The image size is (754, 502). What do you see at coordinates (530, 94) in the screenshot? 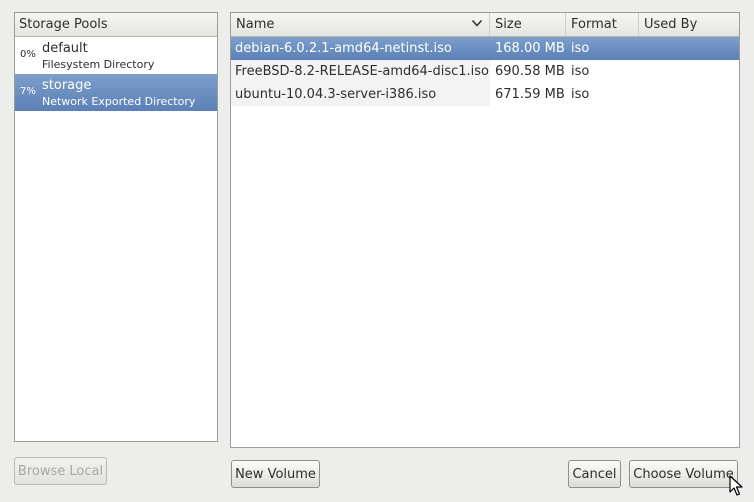
I see `volume-size: 671.59 MB` at bounding box center [530, 94].